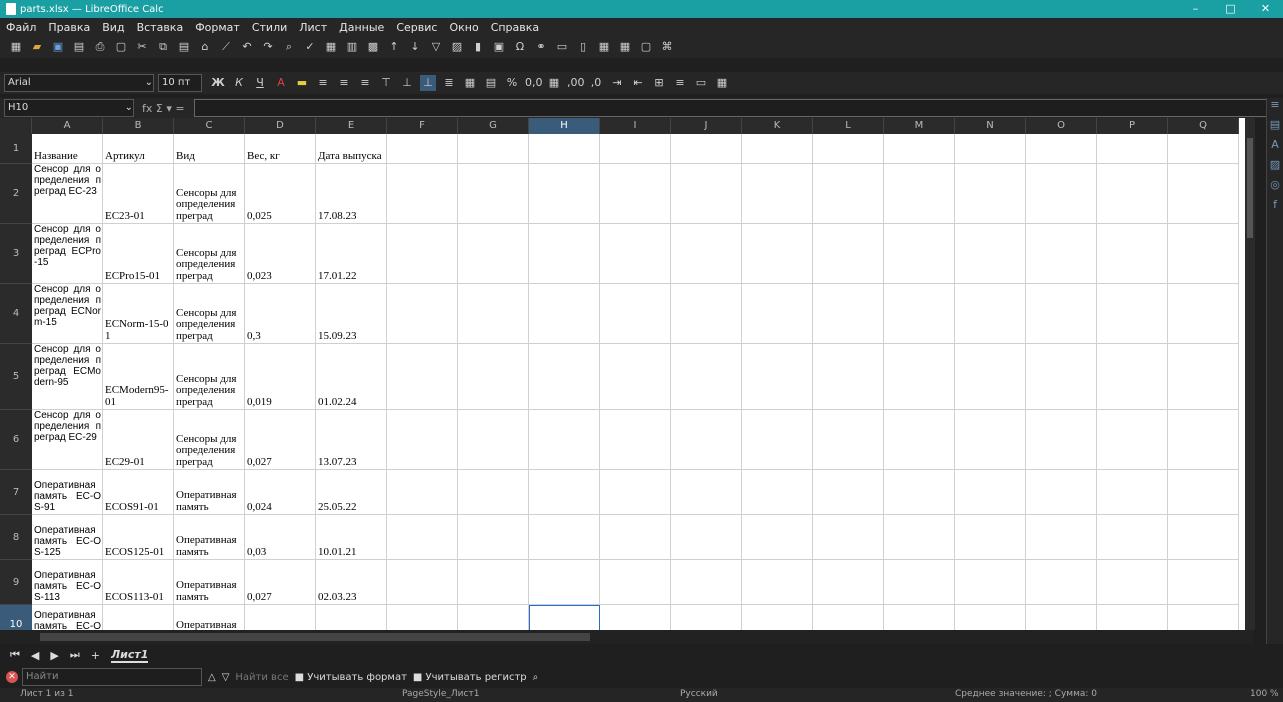 This screenshot has height=702, width=1283. I want to click on cell-n5, so click(990, 377).